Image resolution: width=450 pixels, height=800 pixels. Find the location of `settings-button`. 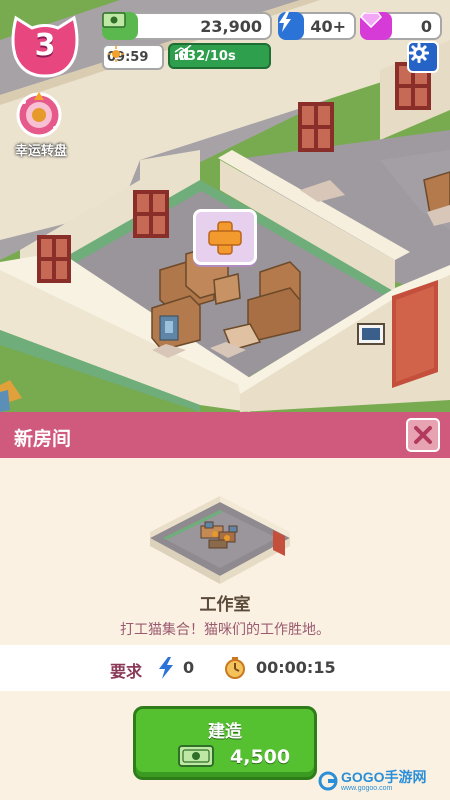

settings-button is located at coordinates (423, 57).